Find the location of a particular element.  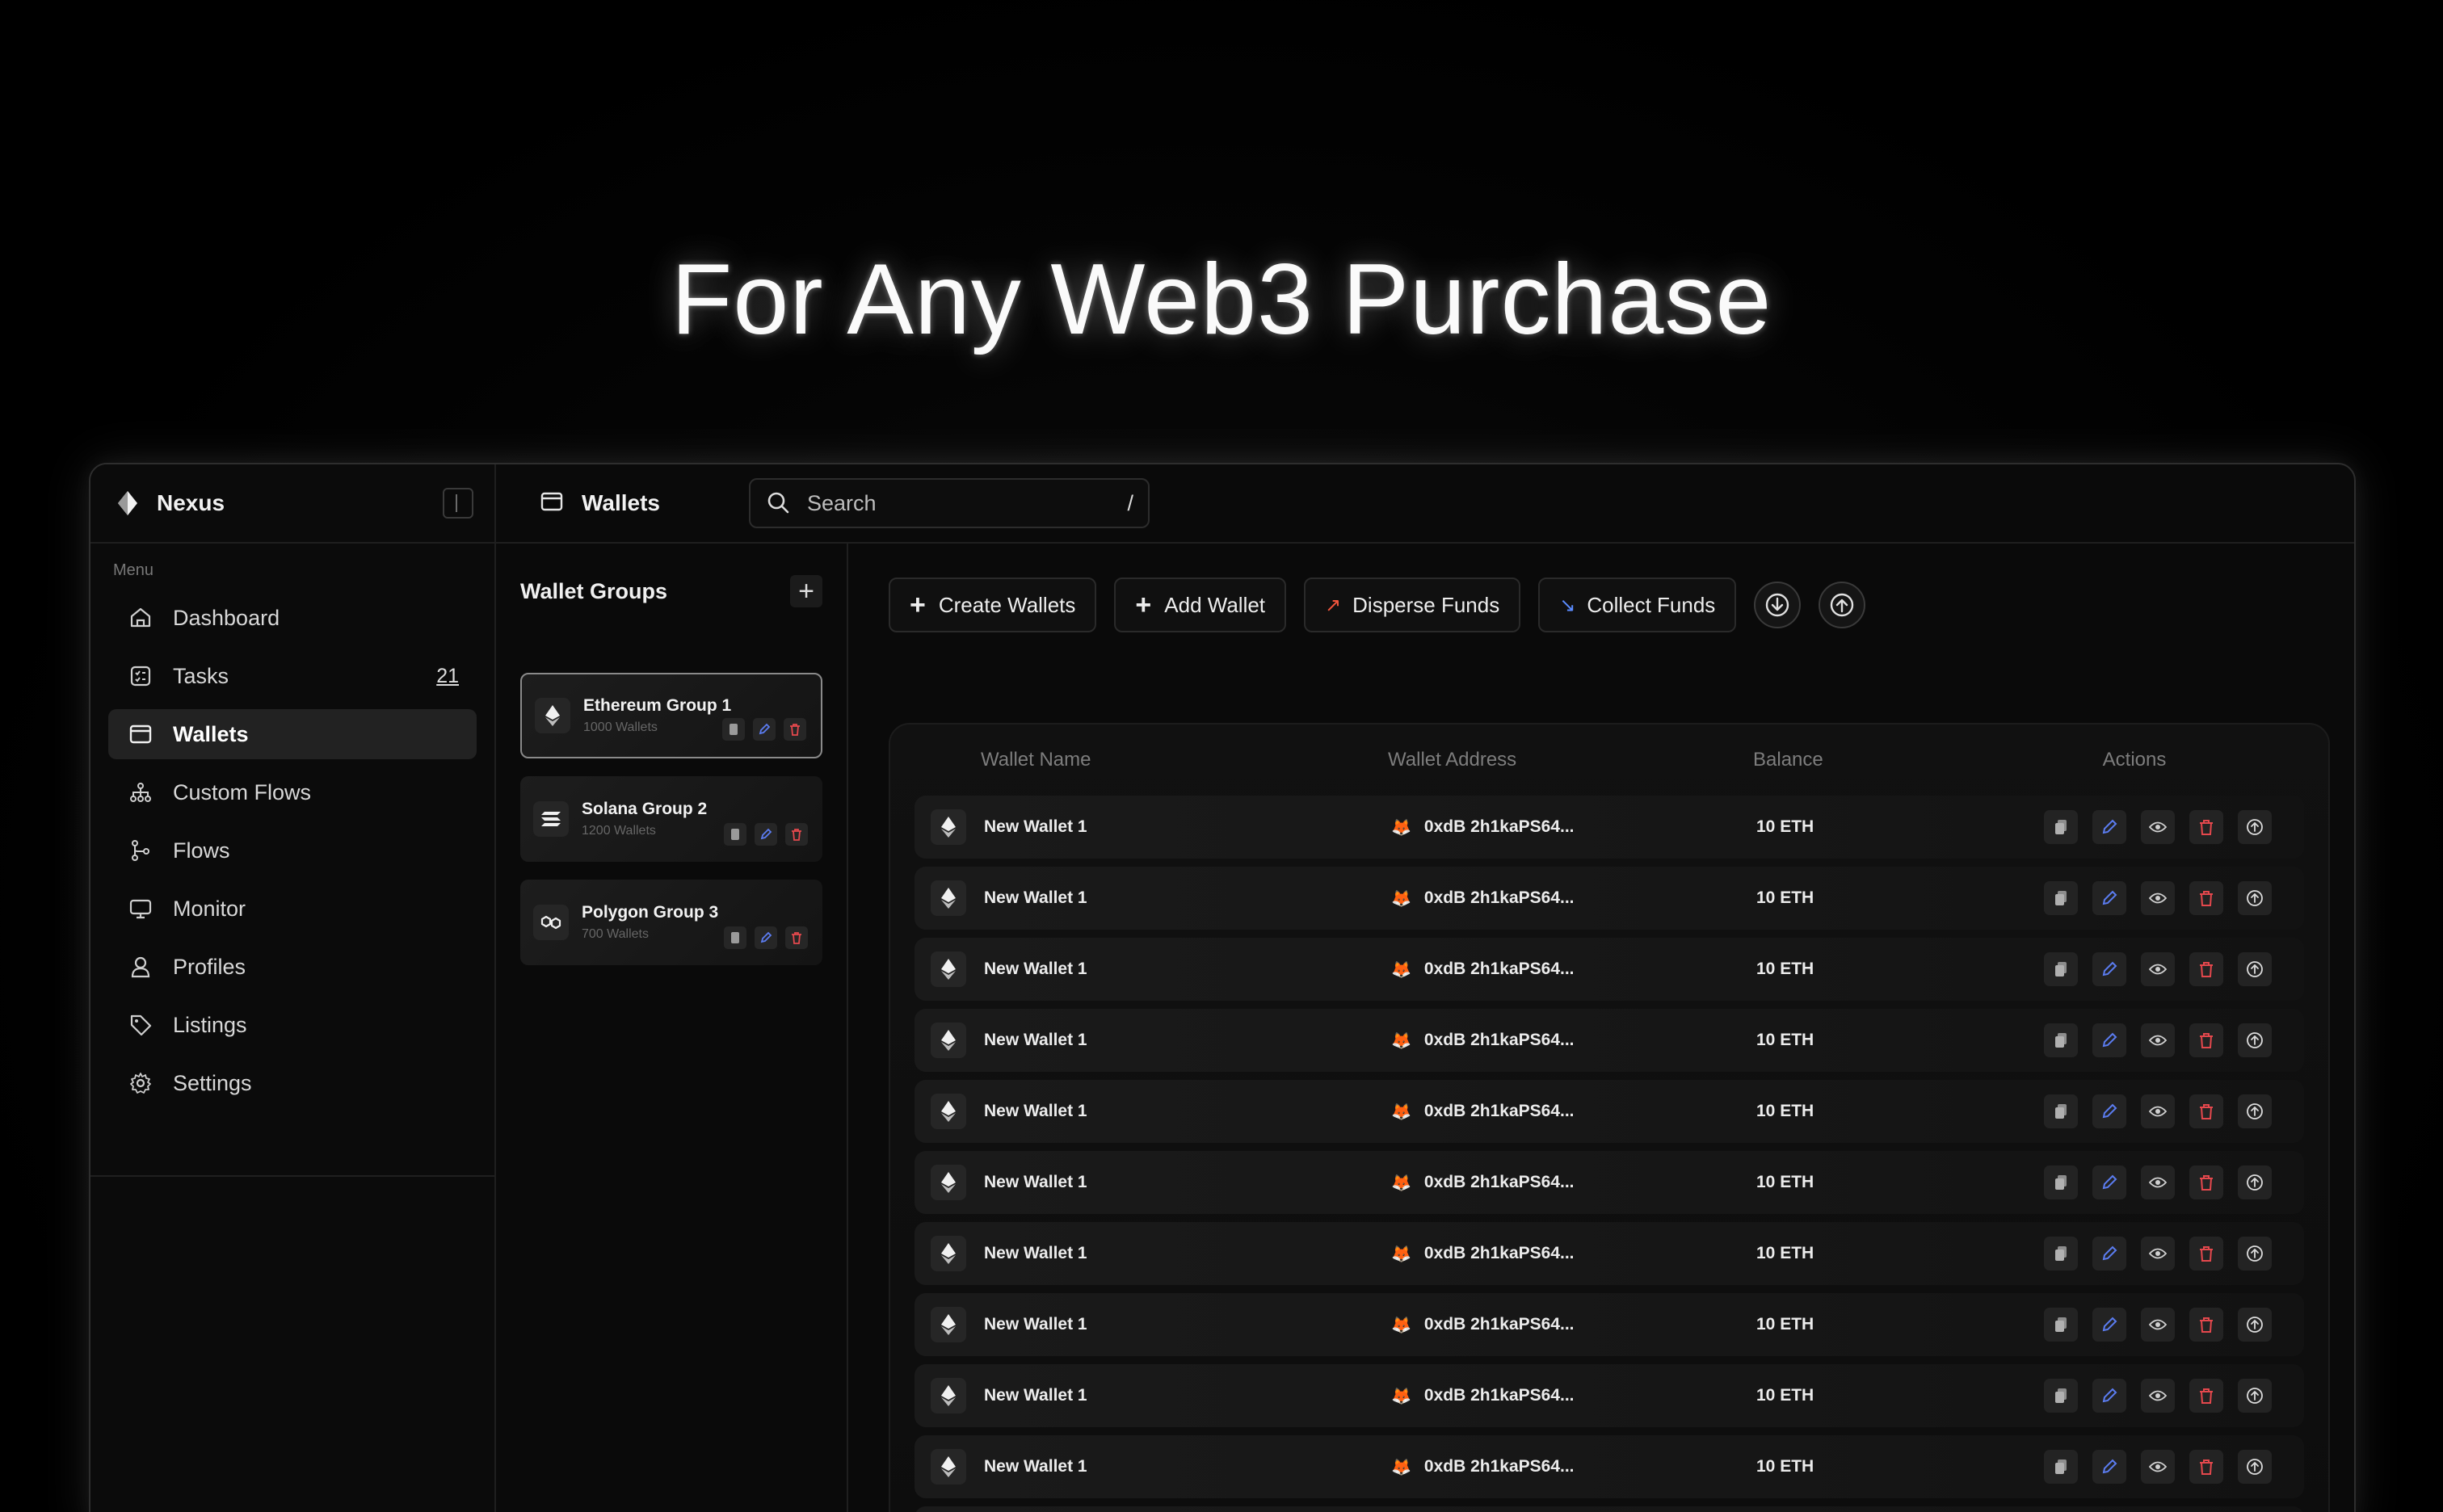

add-wallet-button: + Add Wallet is located at coordinates (1200, 605).